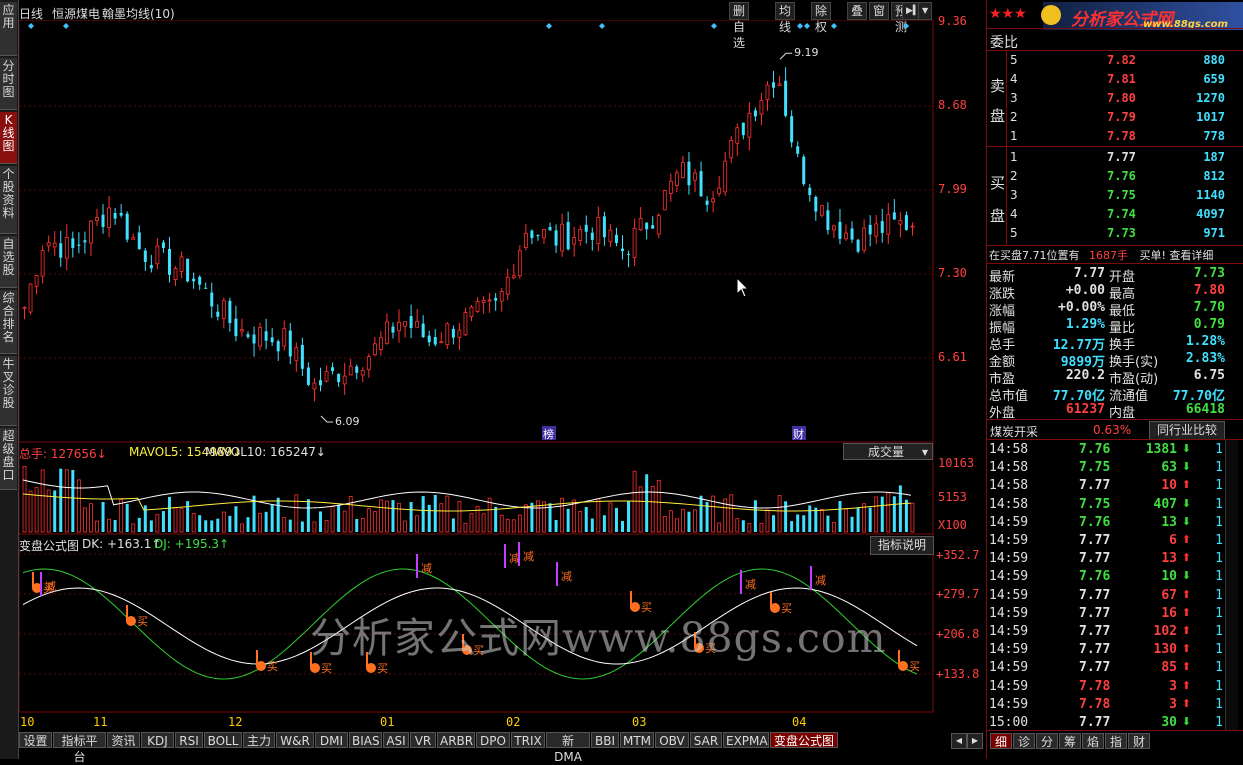  What do you see at coordinates (8, 262) in the screenshot?
I see `left-nav-item-4: 自选股` at bounding box center [8, 262].